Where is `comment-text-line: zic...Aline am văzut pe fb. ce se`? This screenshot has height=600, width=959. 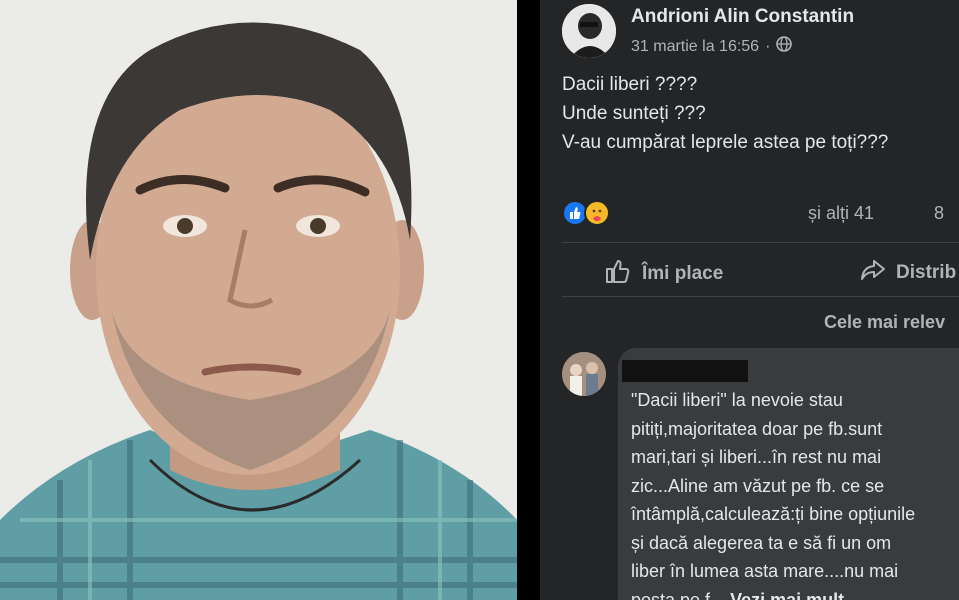
comment-text-line: zic...Aline am văzut pe fb. ce se is located at coordinates (758, 485).